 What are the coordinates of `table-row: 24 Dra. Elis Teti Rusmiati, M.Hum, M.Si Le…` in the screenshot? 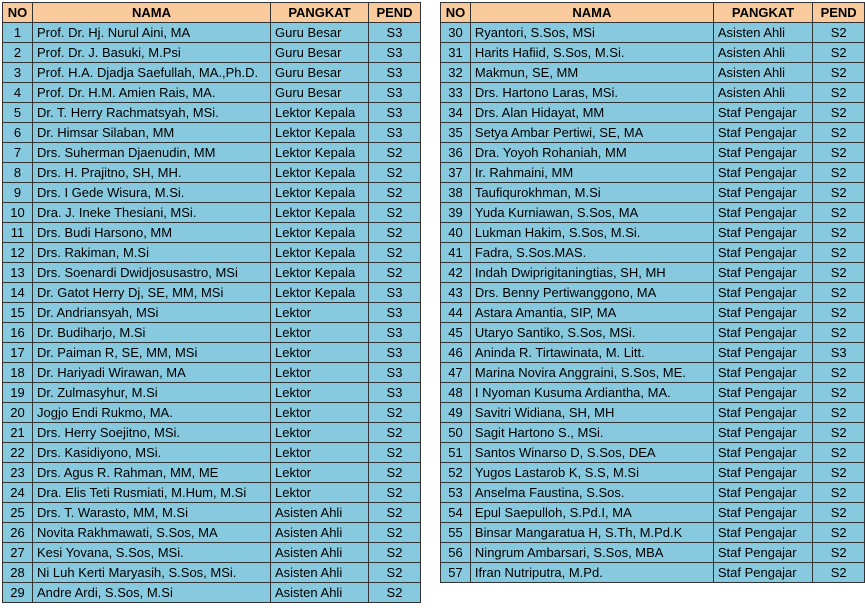 It's located at (211, 492).